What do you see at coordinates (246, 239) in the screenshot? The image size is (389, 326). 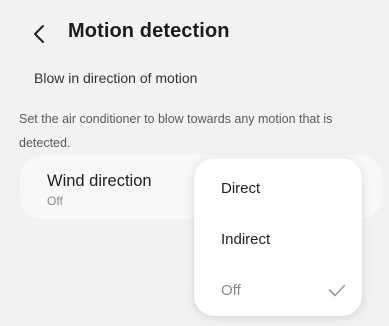 I see `dropdown-option-label: Indirect` at bounding box center [246, 239].